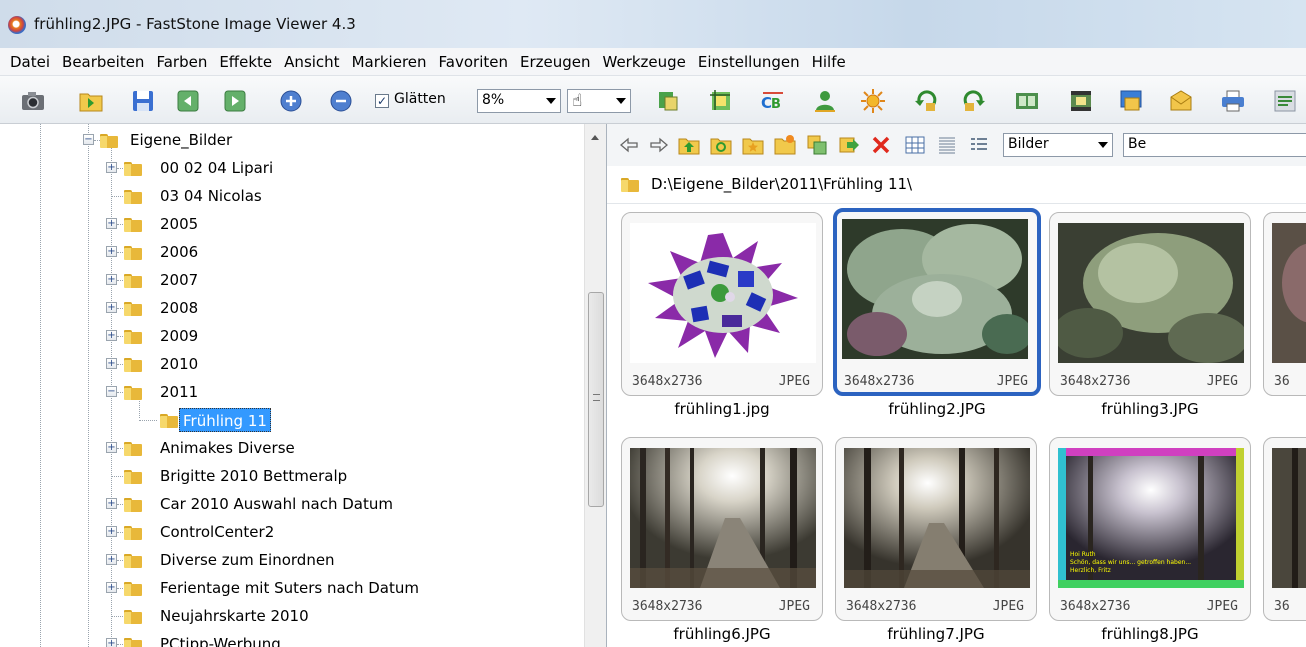 This screenshot has width=1306, height=647. What do you see at coordinates (1214, 145) in the screenshot?
I see `sort-select: Be` at bounding box center [1214, 145].